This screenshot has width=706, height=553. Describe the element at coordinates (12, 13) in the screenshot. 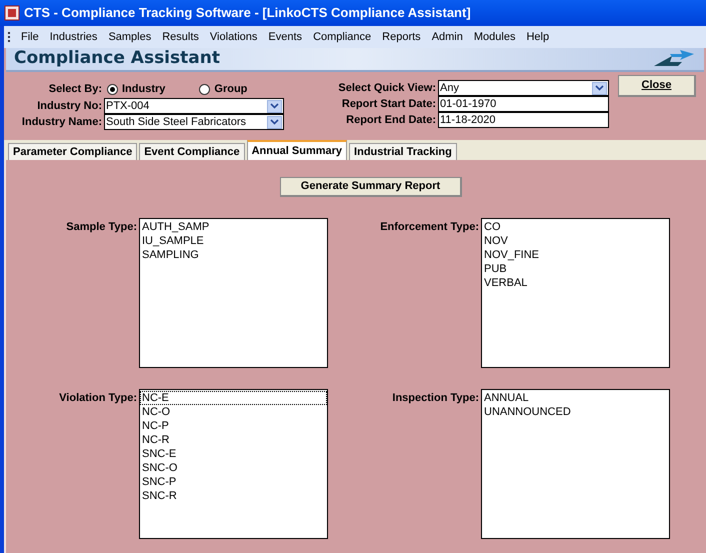

I see `app-icon` at that location.